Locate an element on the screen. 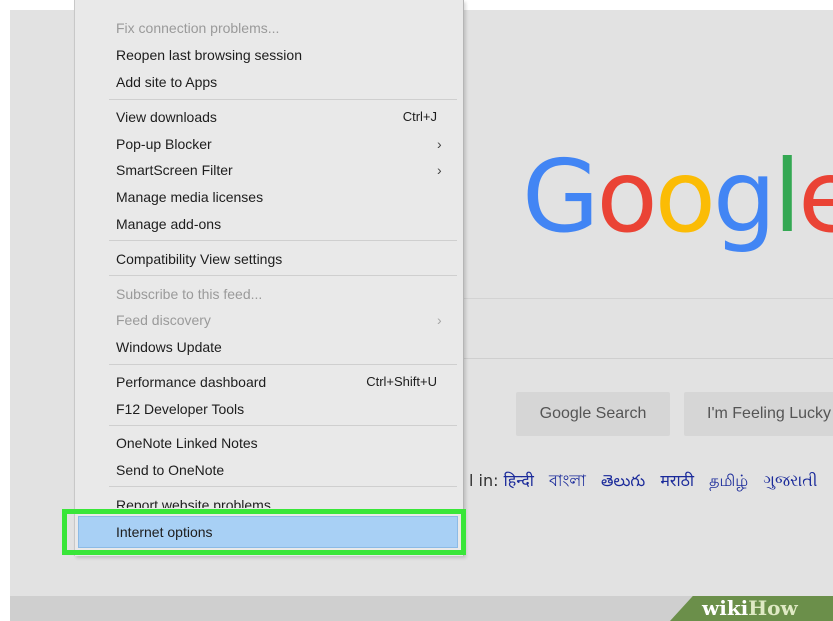  menu-item-view-downloads: View downloads is located at coordinates (166, 117).